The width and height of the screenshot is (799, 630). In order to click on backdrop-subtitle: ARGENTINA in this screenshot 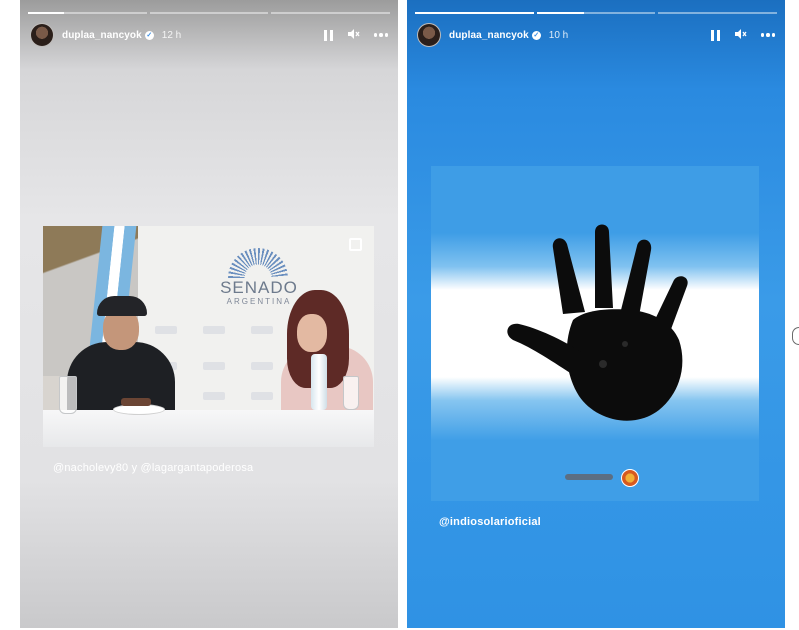, I will do `click(259, 301)`.